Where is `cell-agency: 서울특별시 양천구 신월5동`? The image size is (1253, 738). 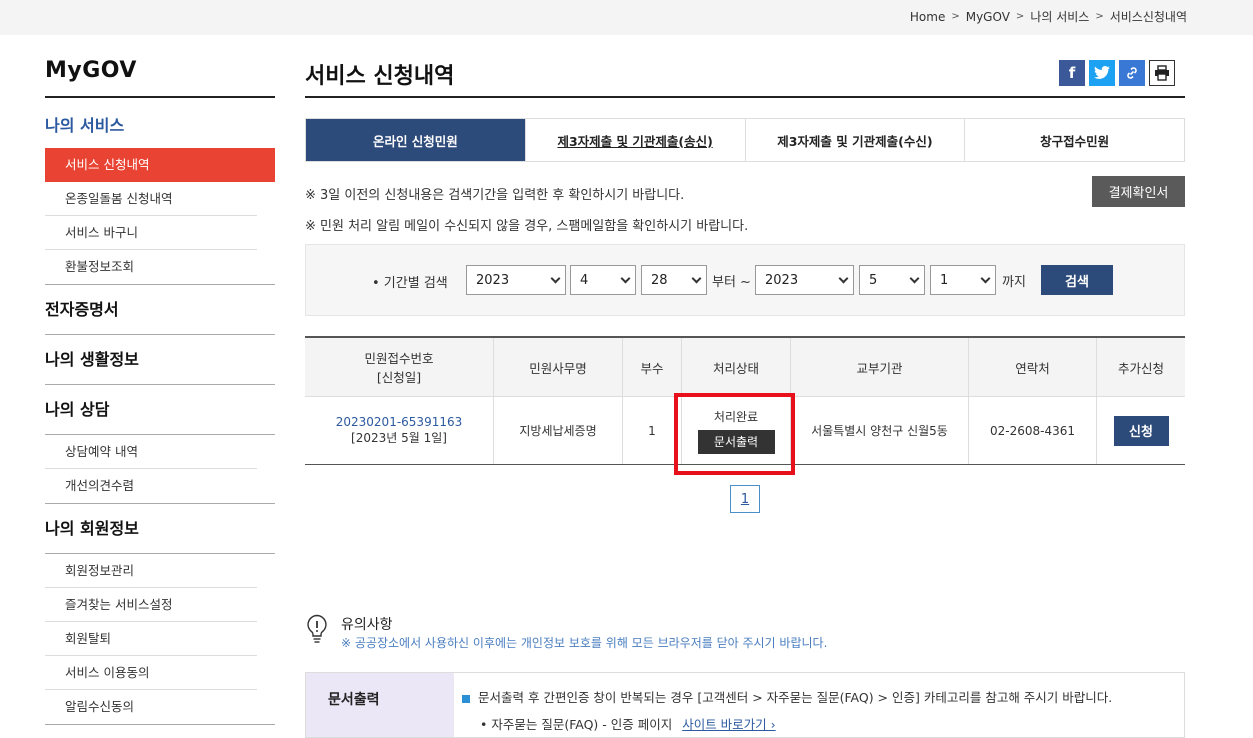
cell-agency: 서울특별시 양천구 신월5동 is located at coordinates (879, 430).